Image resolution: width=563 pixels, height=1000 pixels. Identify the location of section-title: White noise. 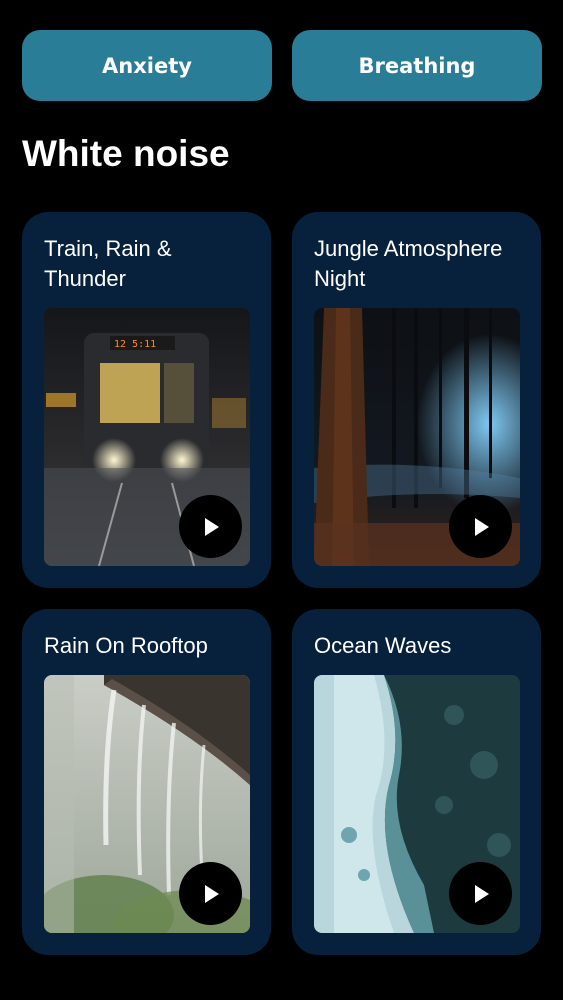
(126, 153).